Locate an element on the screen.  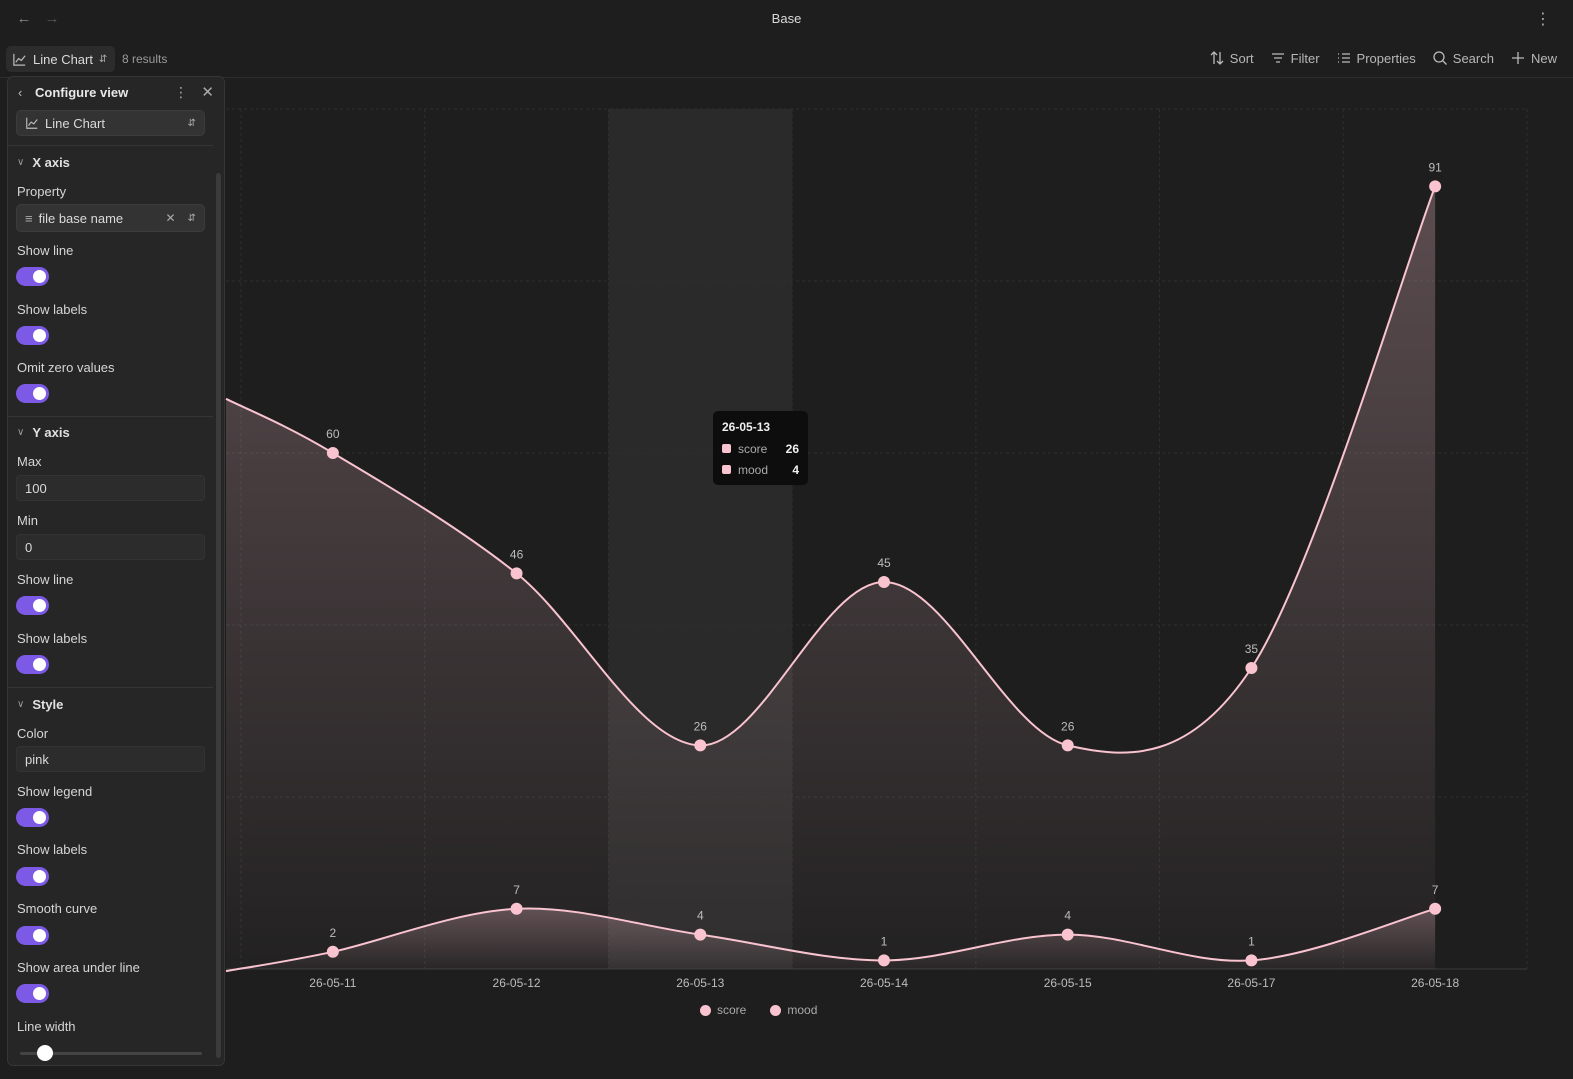
filter-label: Filter is located at coordinates (1305, 58).